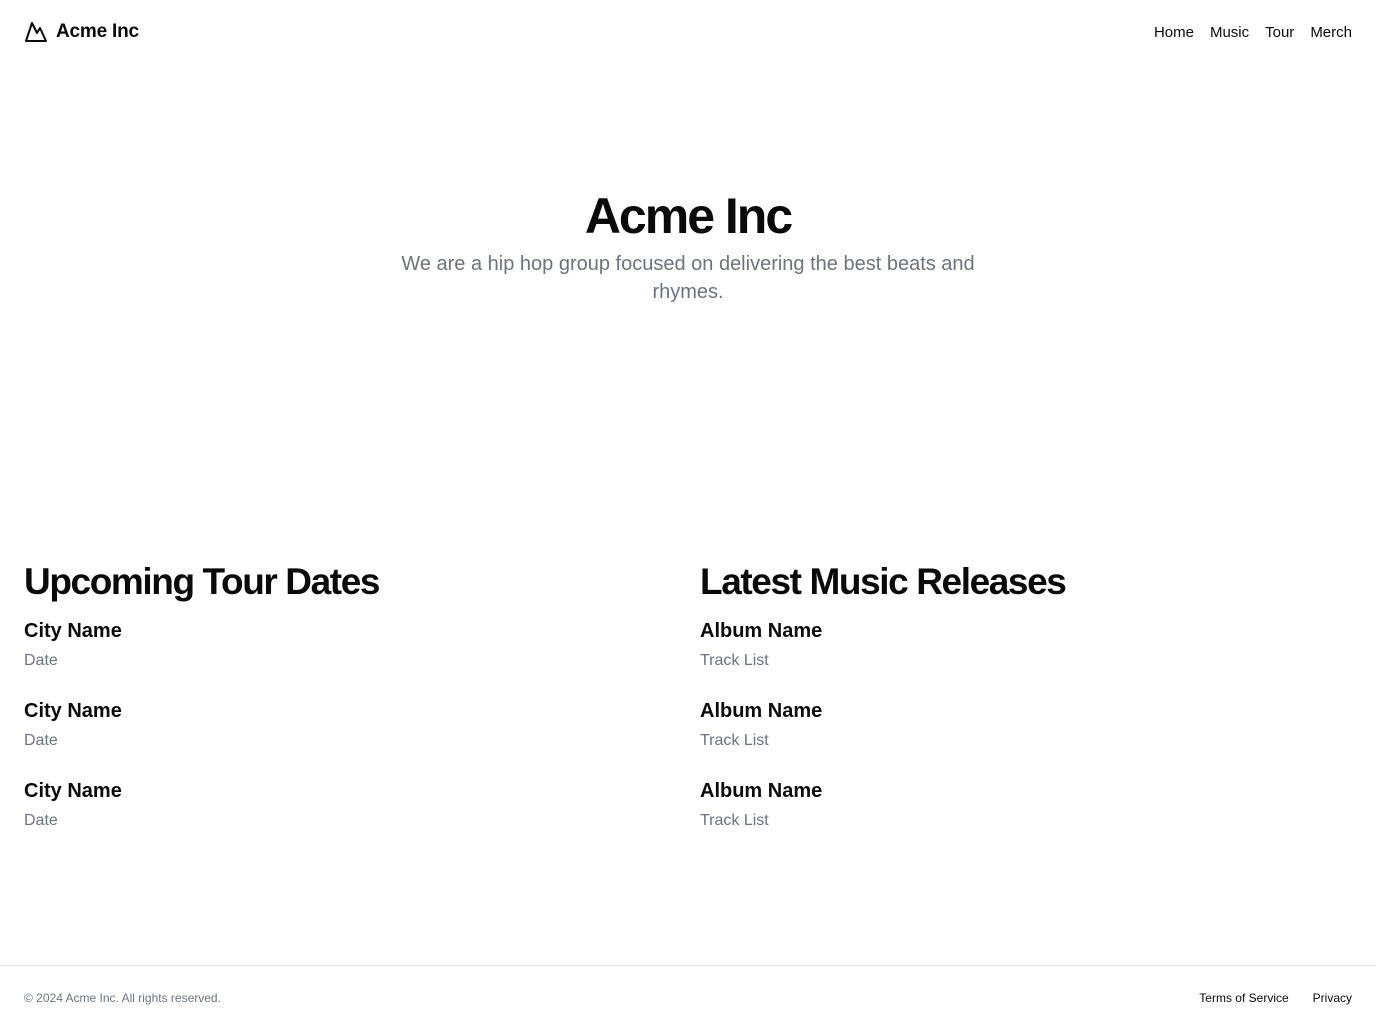 The image size is (1376, 1030). What do you see at coordinates (1253, 32) in the screenshot?
I see `main-nav: Home Music Tour Merch` at bounding box center [1253, 32].